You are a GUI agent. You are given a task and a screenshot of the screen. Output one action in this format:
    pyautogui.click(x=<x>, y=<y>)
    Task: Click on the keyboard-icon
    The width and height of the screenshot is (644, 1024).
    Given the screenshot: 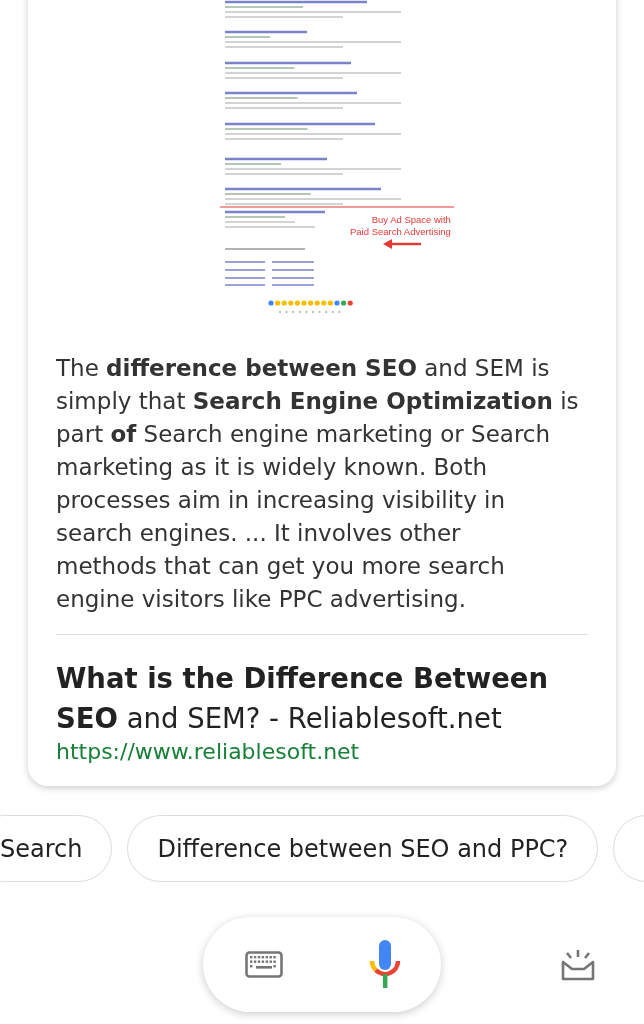 What is the action you would take?
    pyautogui.click(x=264, y=964)
    